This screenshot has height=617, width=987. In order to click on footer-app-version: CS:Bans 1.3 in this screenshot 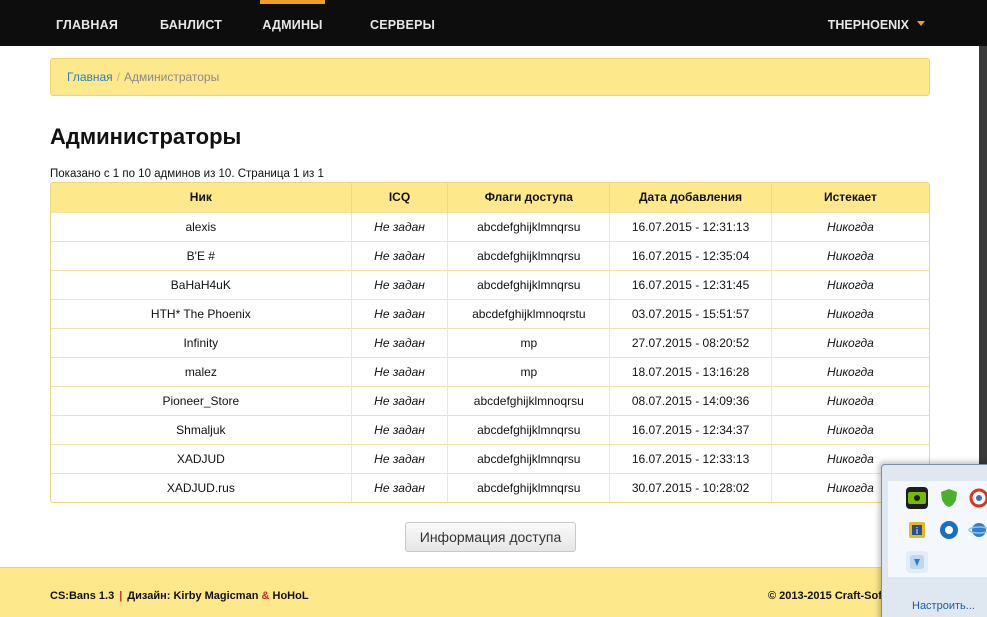, I will do `click(82, 596)`.